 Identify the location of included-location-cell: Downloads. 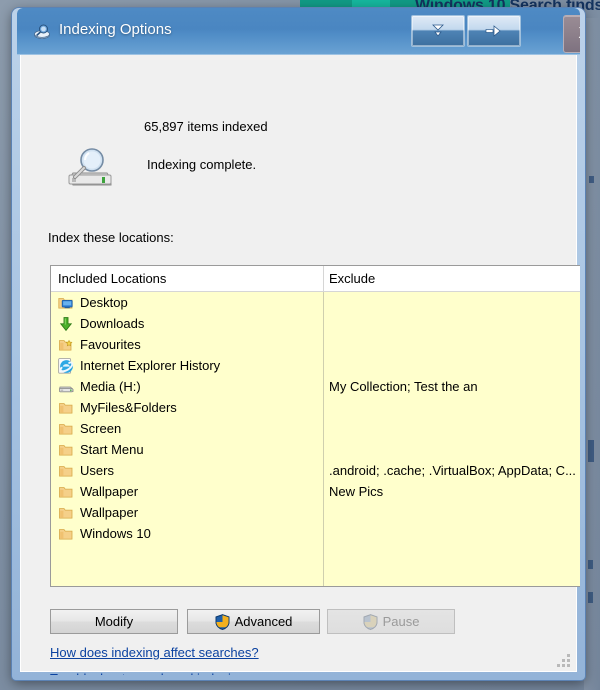
(189, 323).